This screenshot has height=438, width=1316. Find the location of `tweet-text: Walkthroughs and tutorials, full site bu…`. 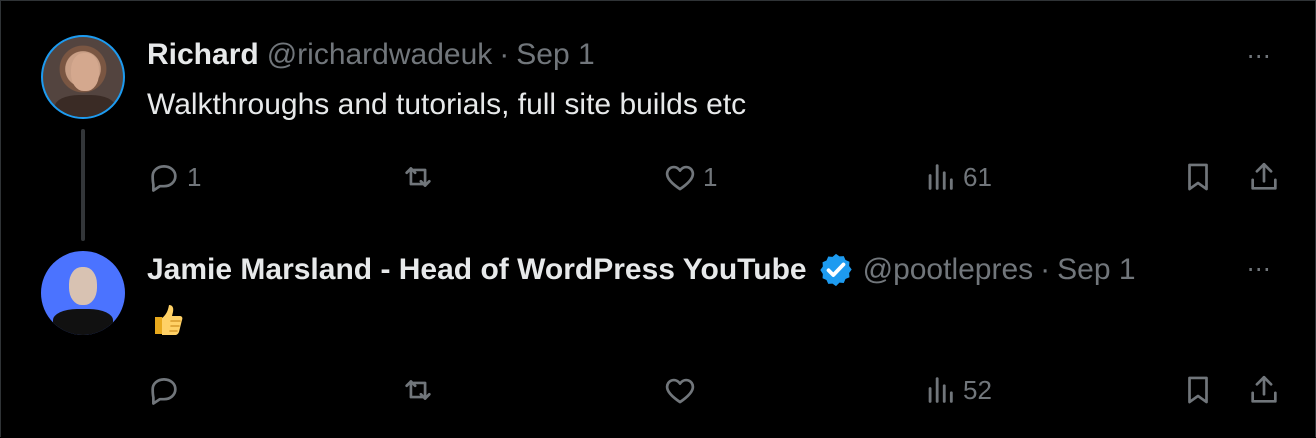

tweet-text: Walkthroughs and tutorials, full site bu… is located at coordinates (447, 104).